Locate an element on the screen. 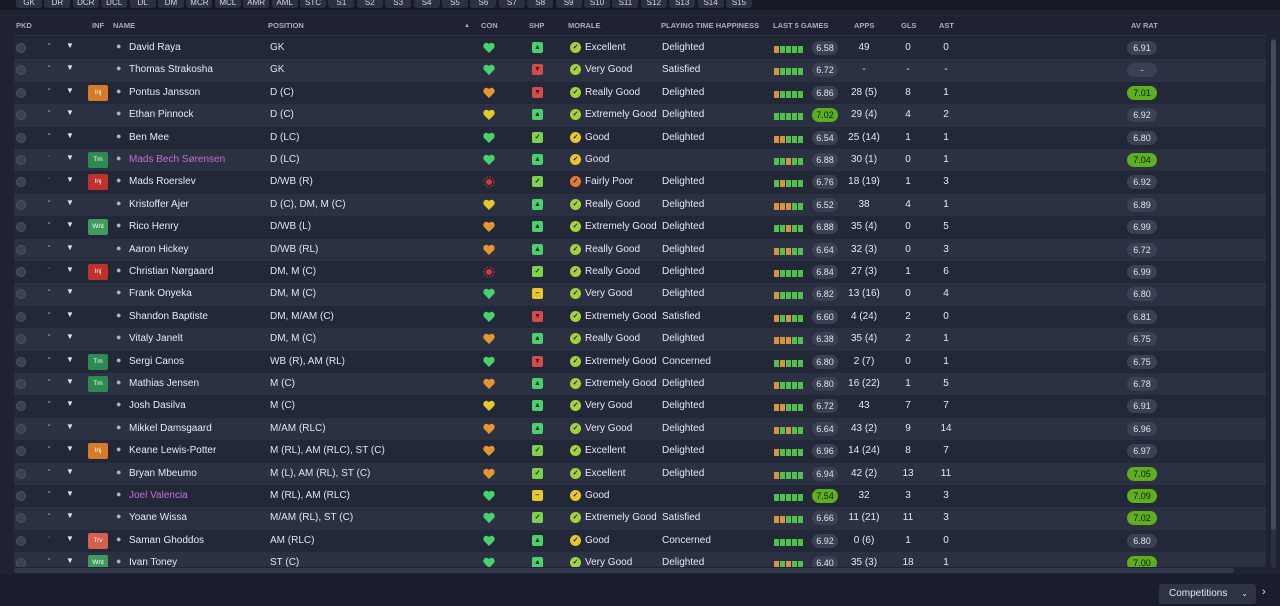  player-name: Thomas Strakosha is located at coordinates (171, 69).